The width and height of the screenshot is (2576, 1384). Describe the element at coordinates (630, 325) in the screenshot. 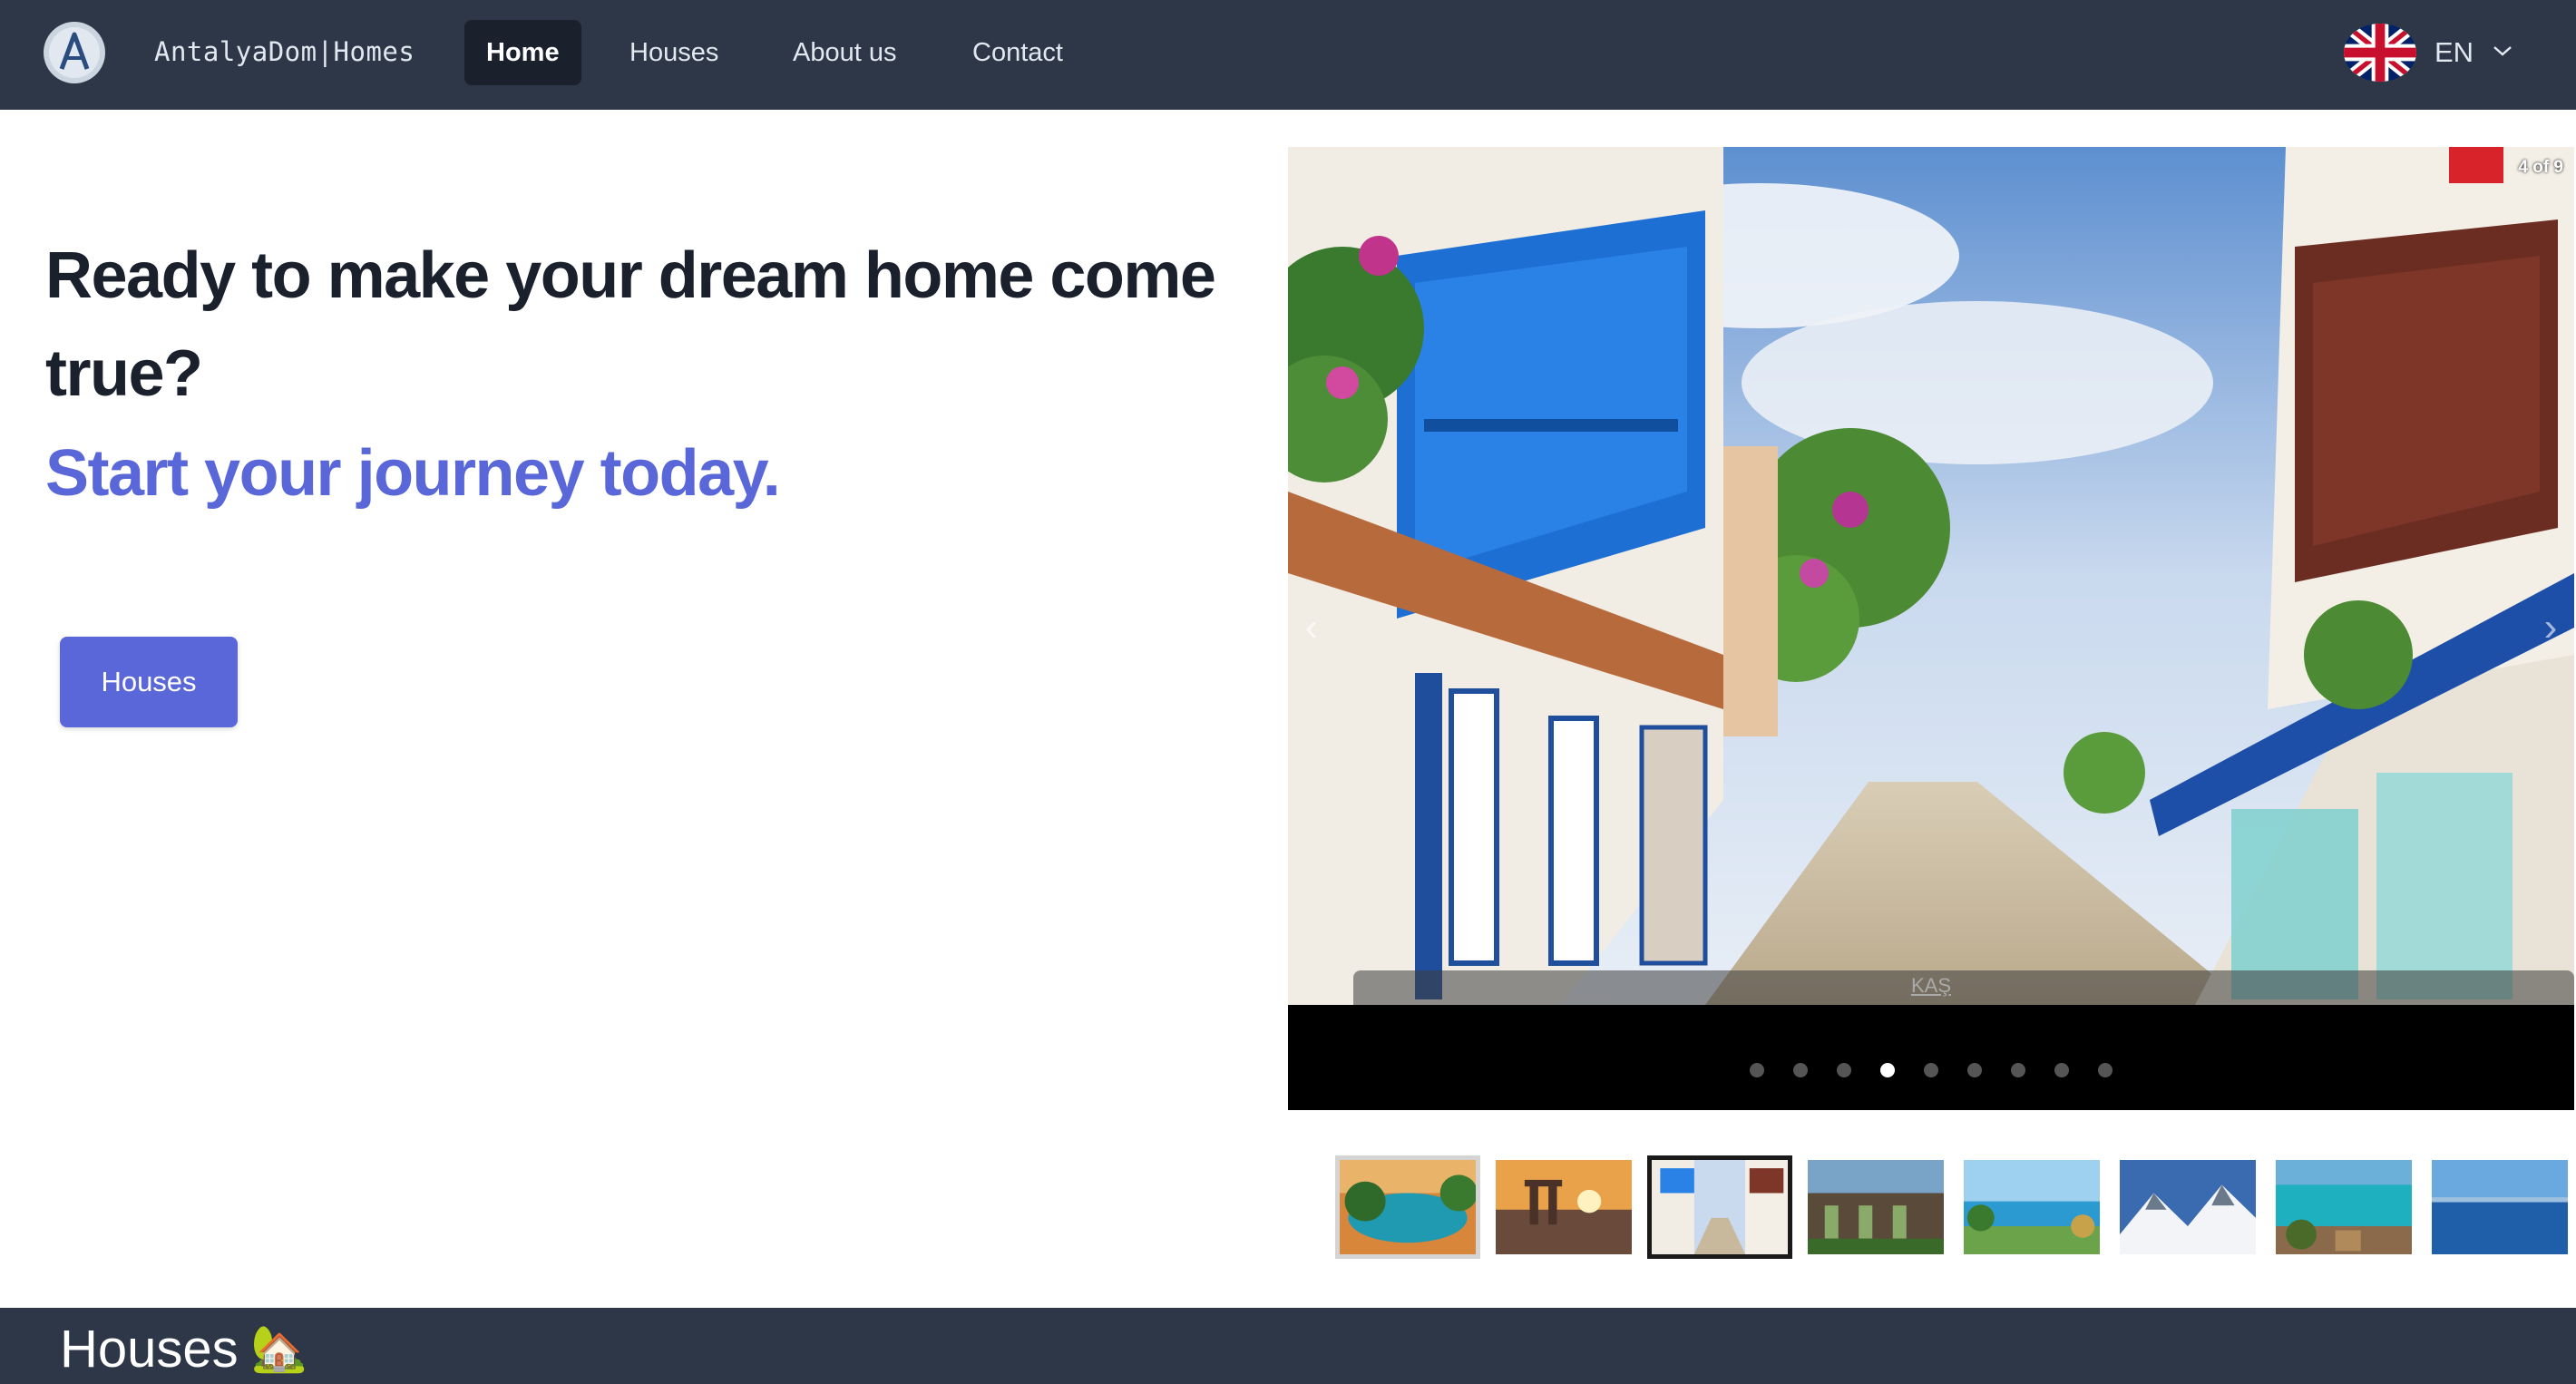

I see `hero-title: Ready to make your dream home come true?` at that location.